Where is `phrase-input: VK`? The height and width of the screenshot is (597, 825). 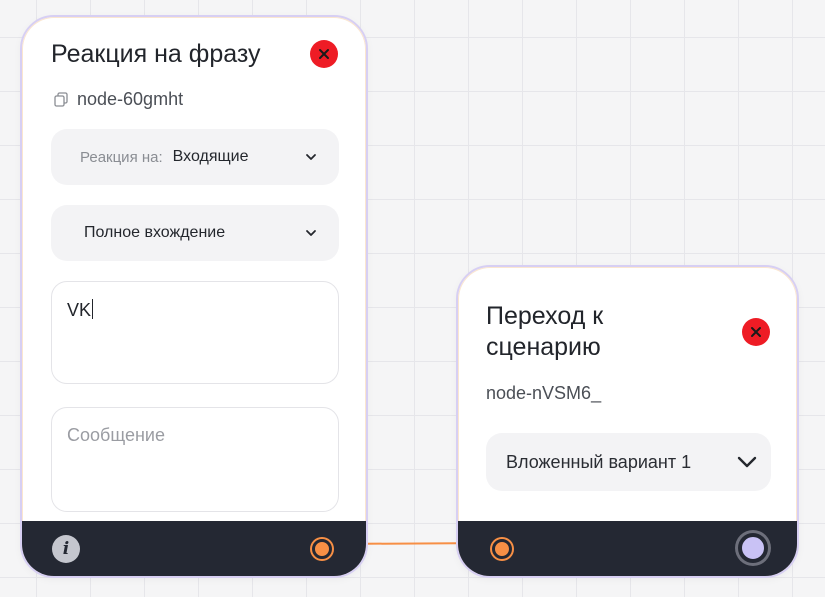 phrase-input: VK is located at coordinates (195, 332).